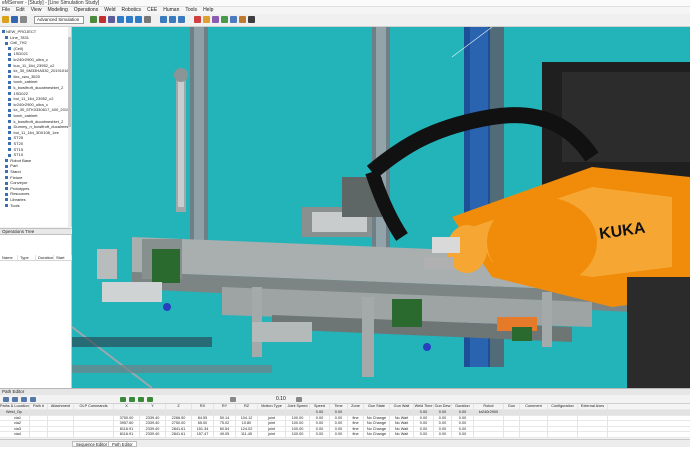 This screenshot has width=690, height=460. What do you see at coordinates (512, 407) in the screenshot?
I see `column-header: Gun` at bounding box center [512, 407].